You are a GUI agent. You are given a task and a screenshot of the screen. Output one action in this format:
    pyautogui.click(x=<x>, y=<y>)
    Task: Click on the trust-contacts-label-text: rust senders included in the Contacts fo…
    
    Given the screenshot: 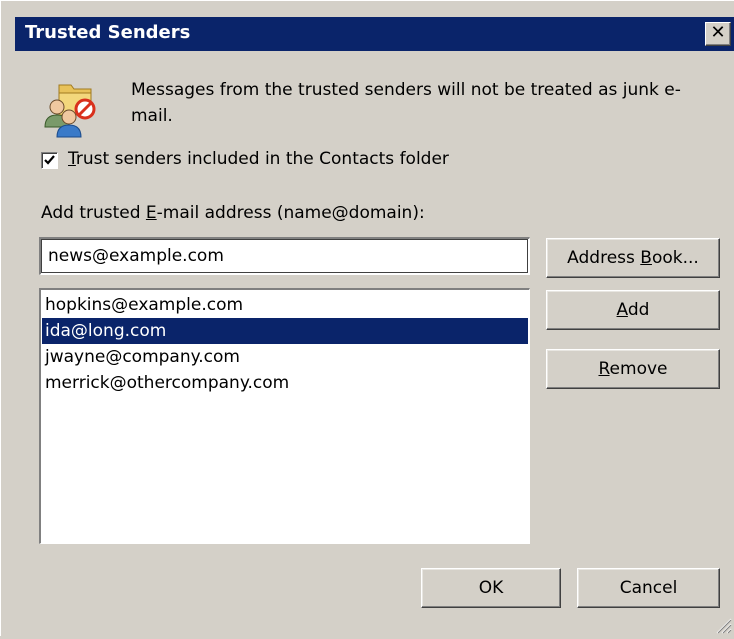 What is the action you would take?
    pyautogui.click(x=262, y=159)
    